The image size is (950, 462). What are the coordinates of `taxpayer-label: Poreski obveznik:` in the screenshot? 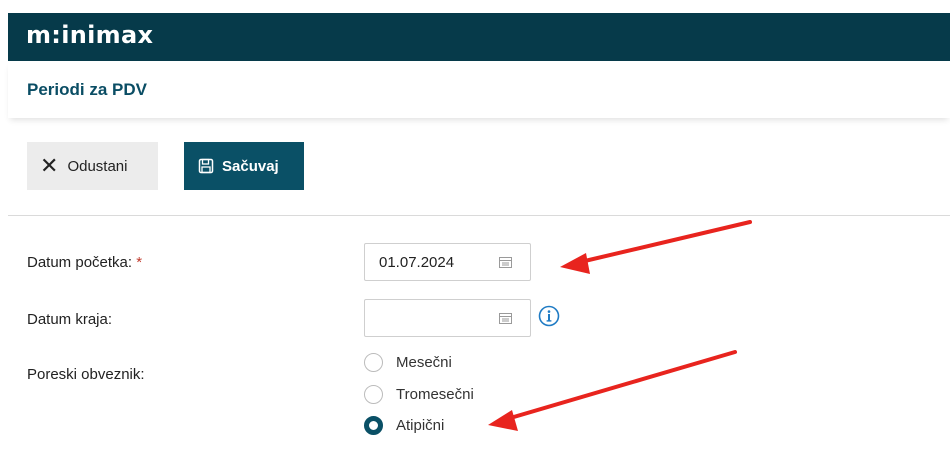 It's located at (86, 374).